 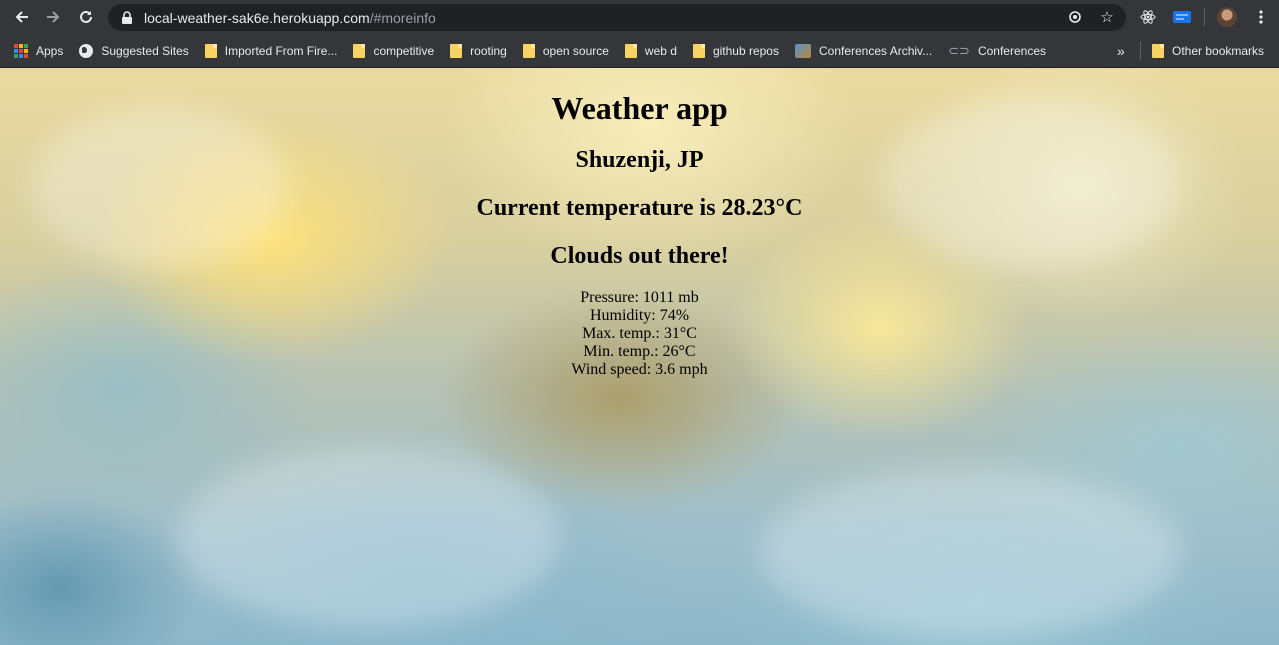 I want to click on bookmark-folder-competitive: competitive, so click(x=393, y=51).